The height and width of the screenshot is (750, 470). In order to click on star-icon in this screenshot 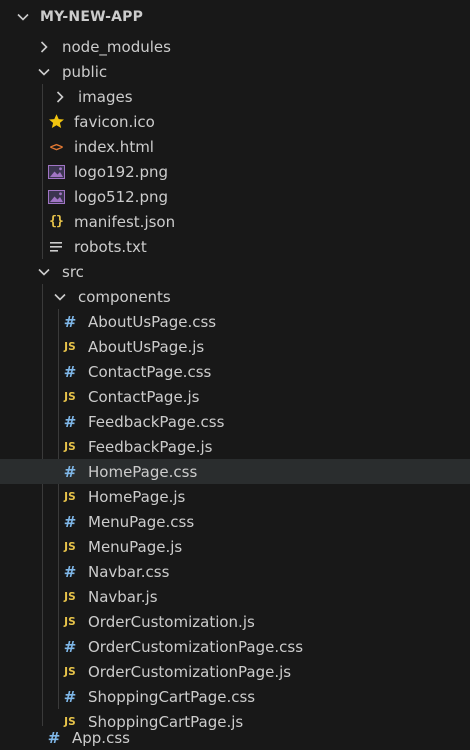, I will do `click(56, 122)`.